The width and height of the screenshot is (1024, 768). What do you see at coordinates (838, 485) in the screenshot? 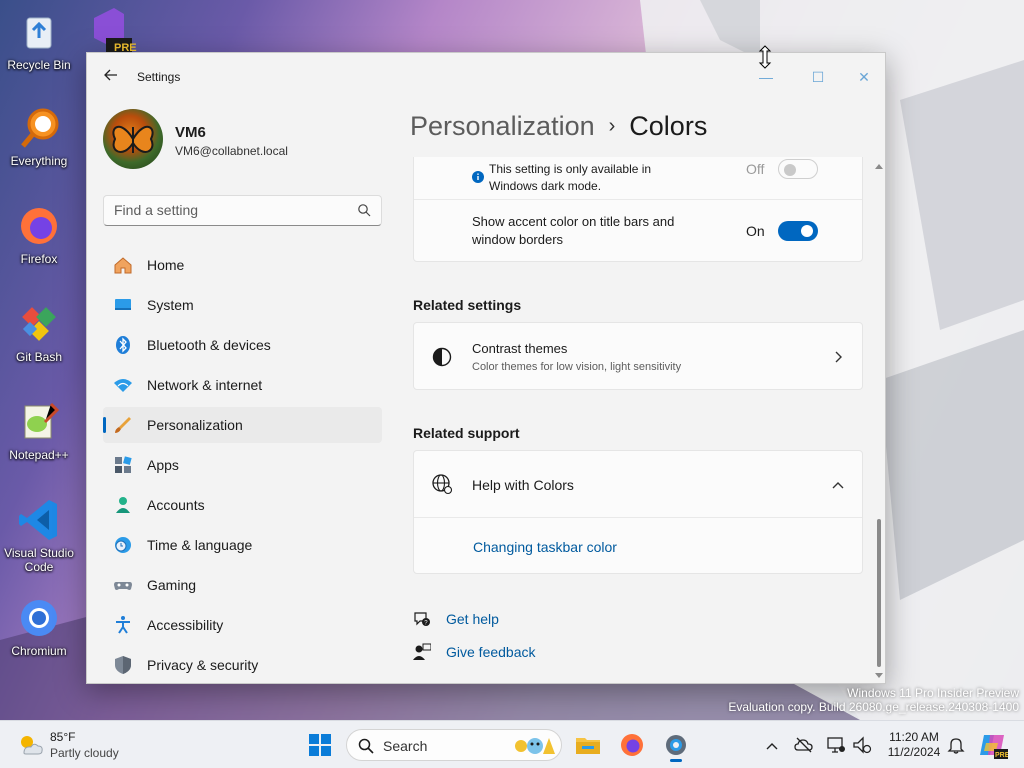
I see `chevron-up-icon` at bounding box center [838, 485].